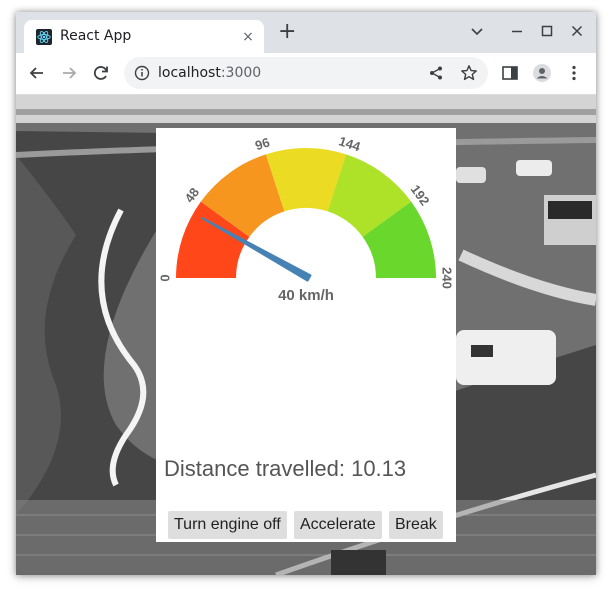  Describe the element at coordinates (262, 143) in the screenshot. I see `gauge-tick-label: 96` at that location.